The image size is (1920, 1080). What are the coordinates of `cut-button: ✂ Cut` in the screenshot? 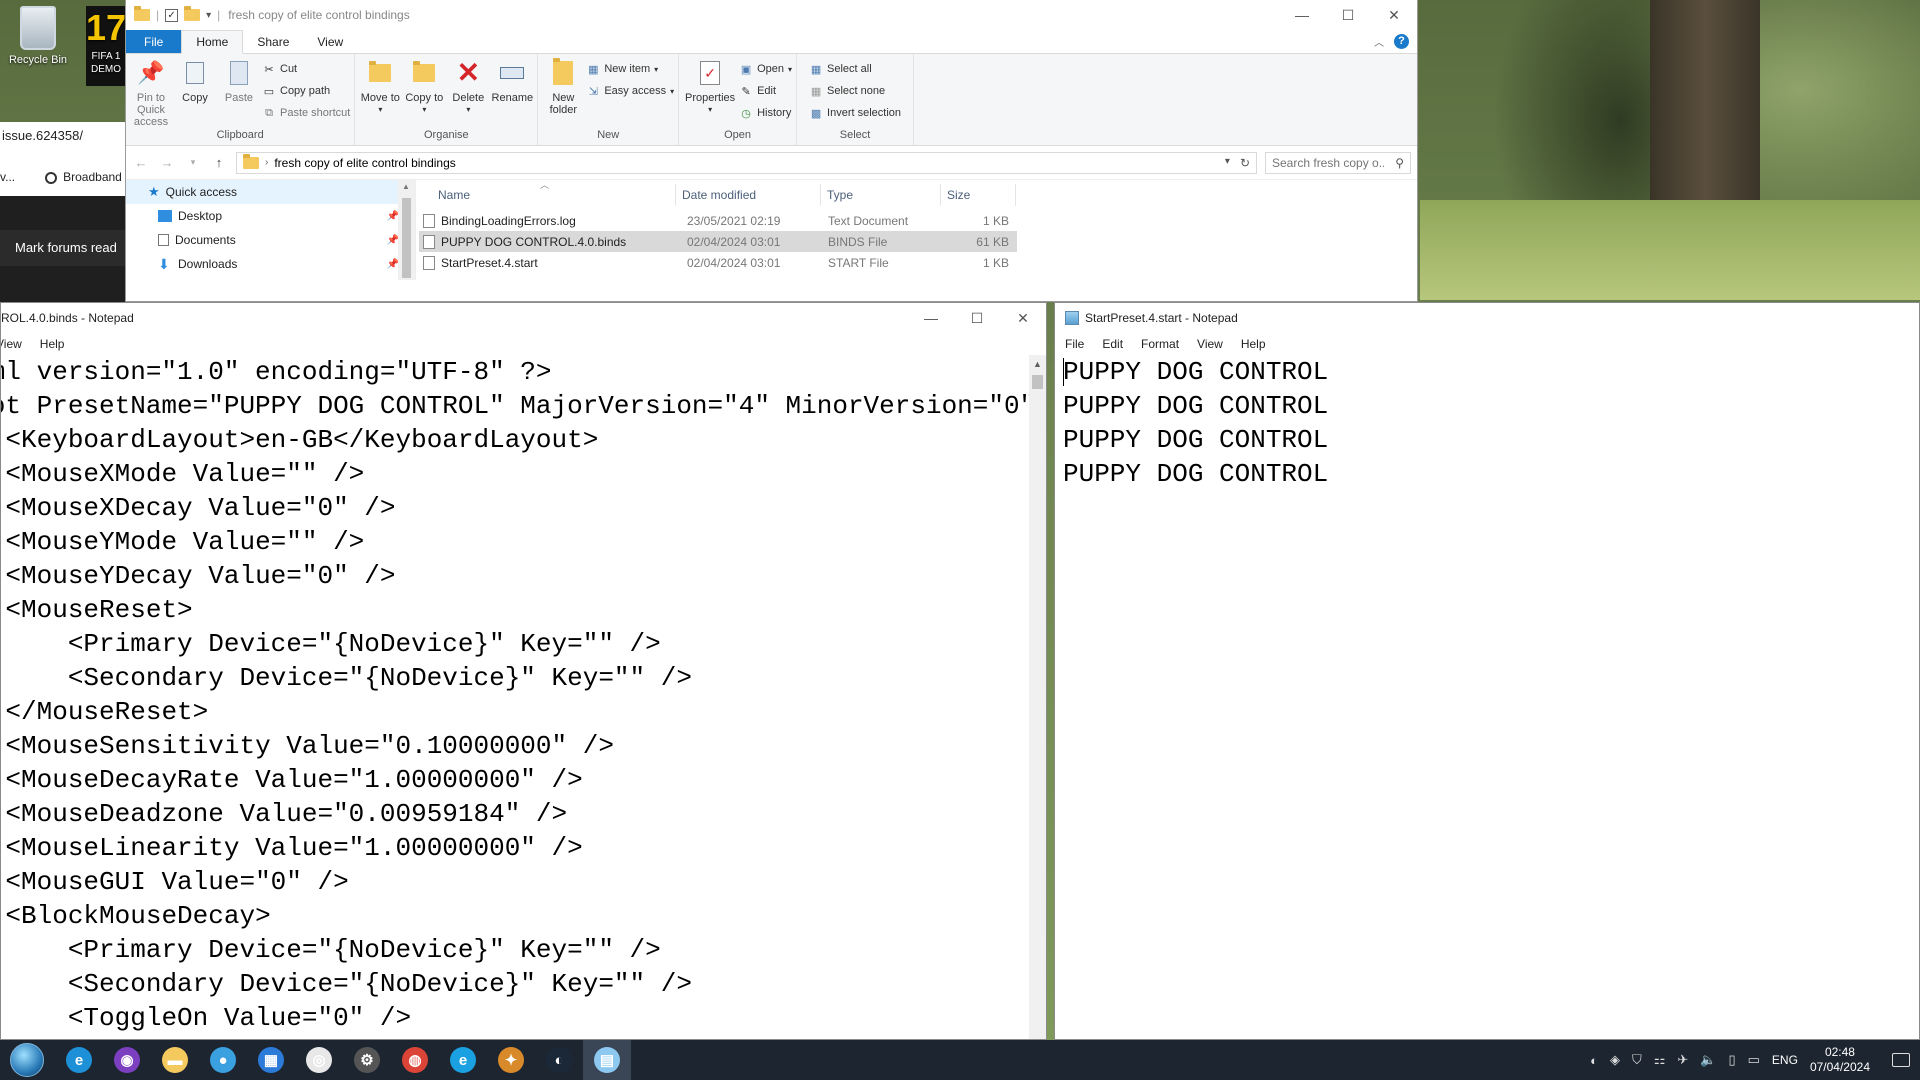 It's located at (306, 69).